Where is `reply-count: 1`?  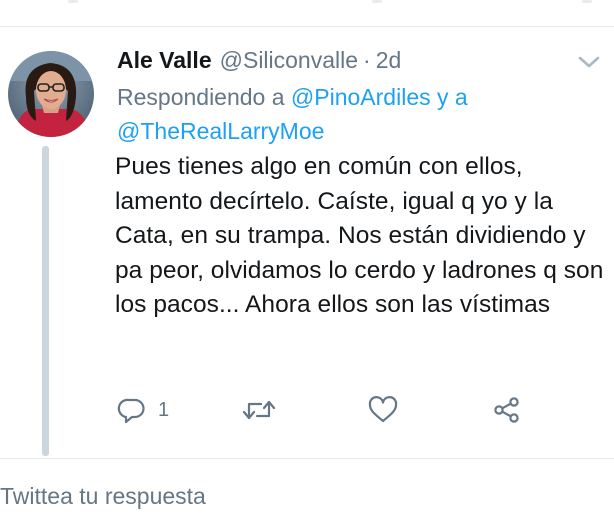 reply-count: 1 is located at coordinates (164, 409).